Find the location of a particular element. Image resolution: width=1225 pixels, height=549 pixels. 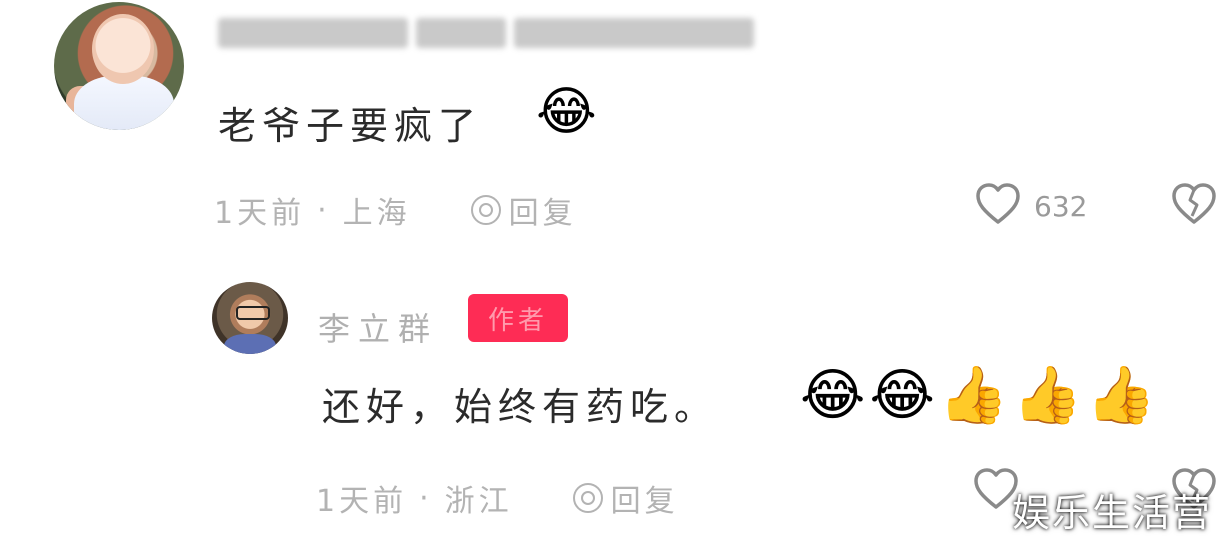

blurred-username is located at coordinates (486, 33).